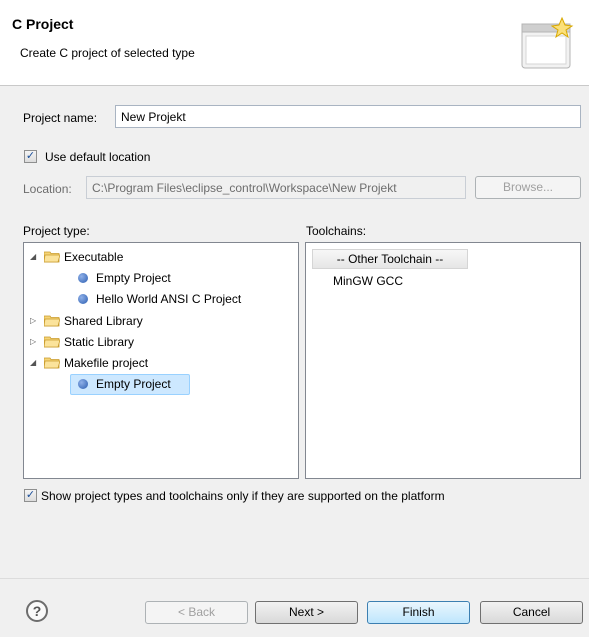 Image resolution: width=589 pixels, height=637 pixels. I want to click on tree-item-label: Shared Library, so click(103, 321).